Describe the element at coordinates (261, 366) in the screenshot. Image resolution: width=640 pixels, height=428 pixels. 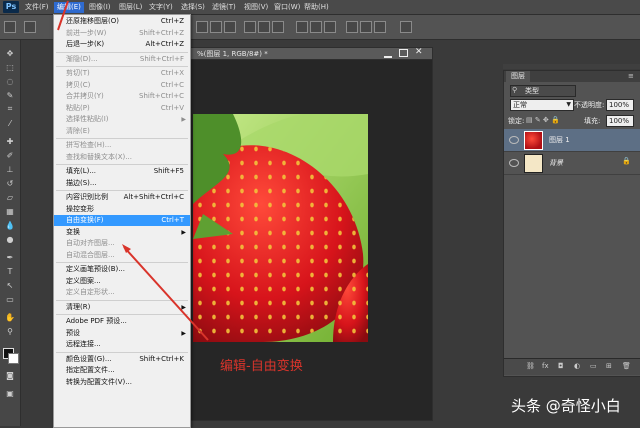
I see `annotation-label: 编辑-自由变换` at that location.